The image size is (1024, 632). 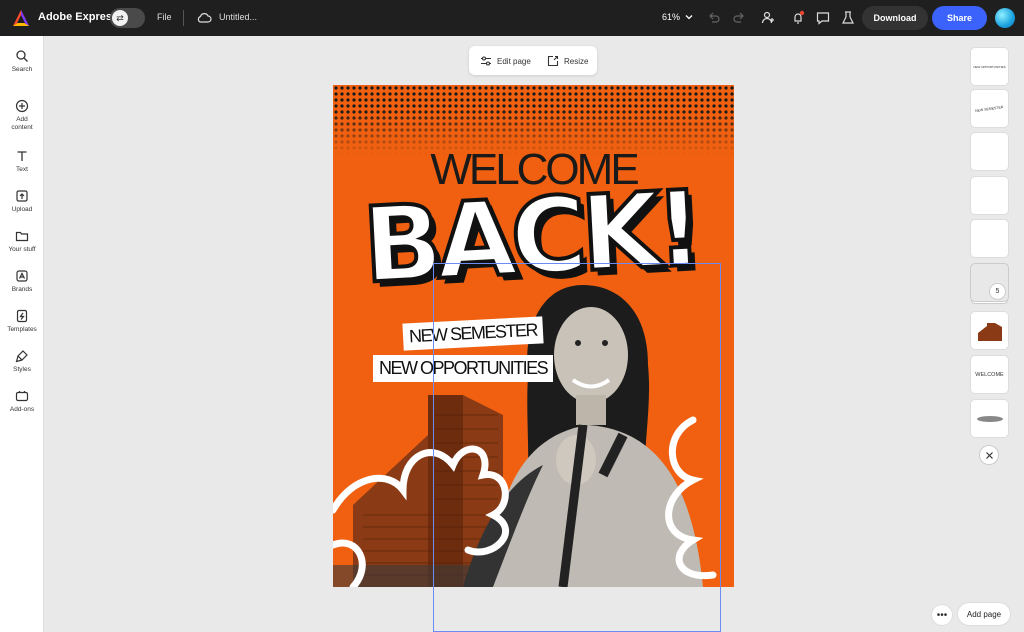 What do you see at coordinates (486, 61) in the screenshot?
I see `sliders-icon` at bounding box center [486, 61].